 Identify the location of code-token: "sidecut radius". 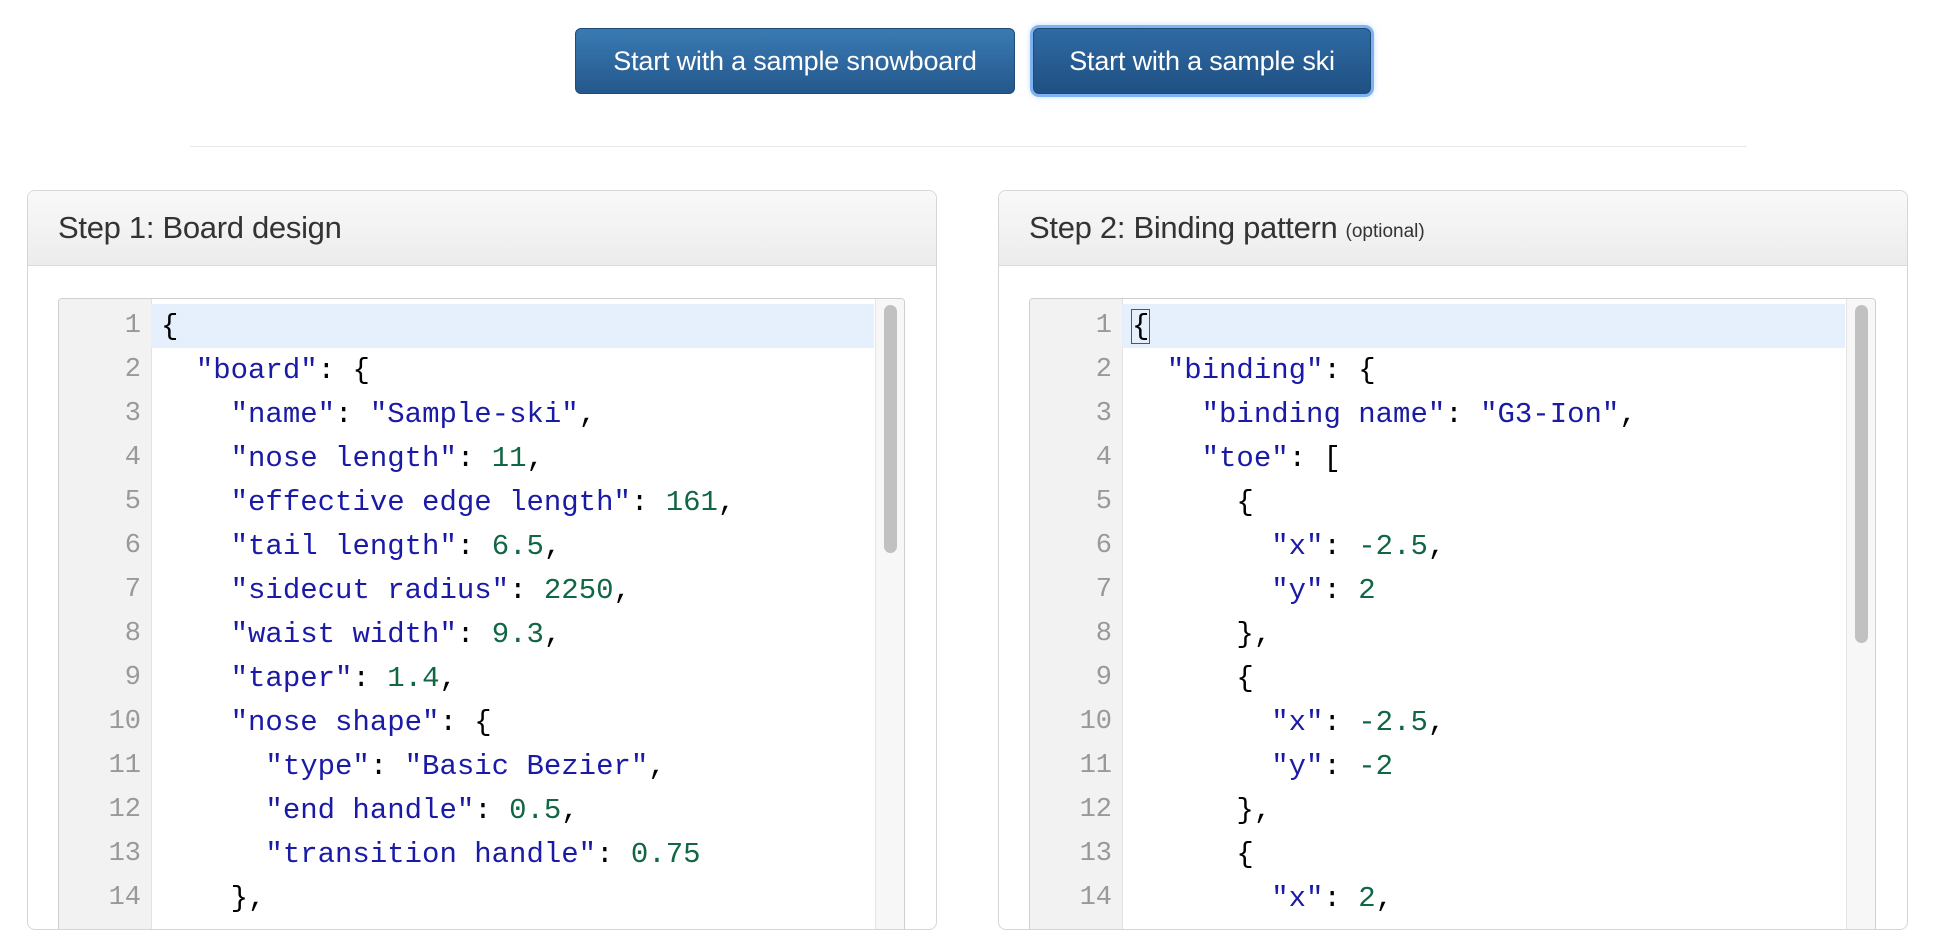
(370, 590).